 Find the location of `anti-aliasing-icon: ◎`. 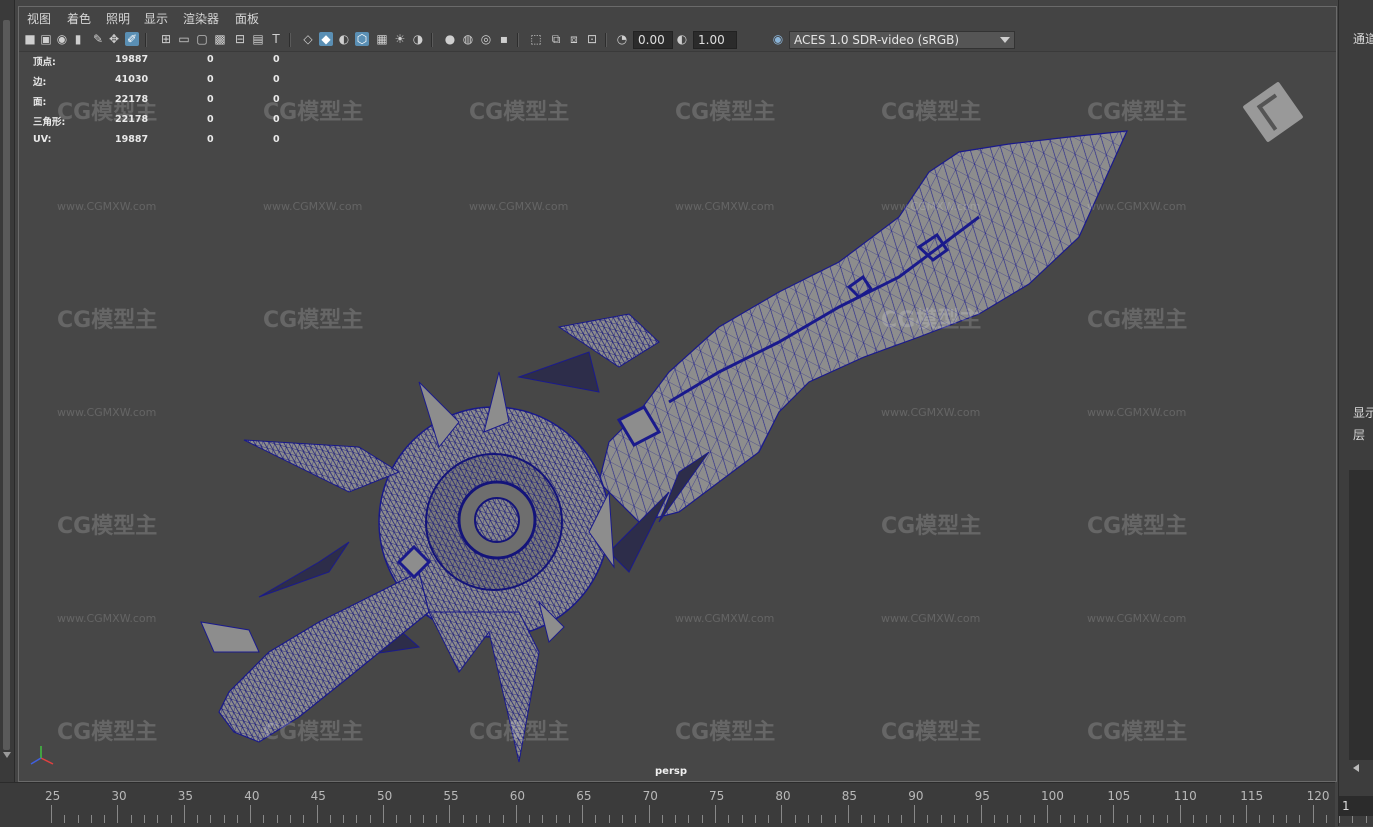

anti-aliasing-icon: ◎ is located at coordinates (486, 39).